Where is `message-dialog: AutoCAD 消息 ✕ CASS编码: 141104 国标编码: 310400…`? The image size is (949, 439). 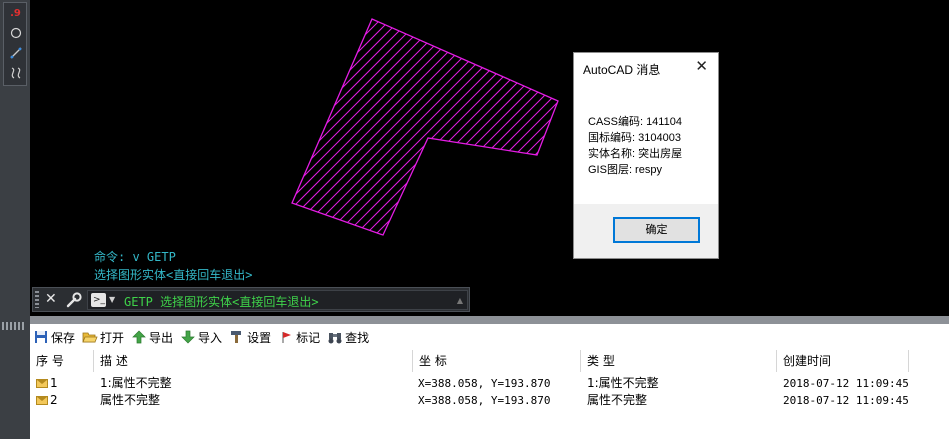
message-dialog: AutoCAD 消息 ✕ CASS编码: 141104 国标编码: 310400… is located at coordinates (646, 155).